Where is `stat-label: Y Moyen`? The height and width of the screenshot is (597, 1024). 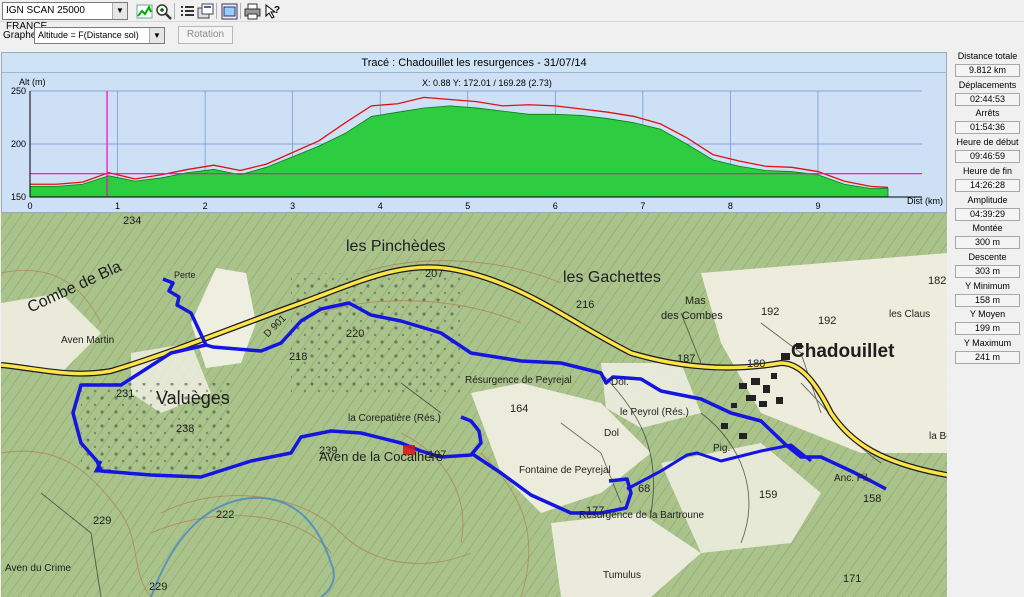
stat-label: Y Moyen is located at coordinates (987, 314).